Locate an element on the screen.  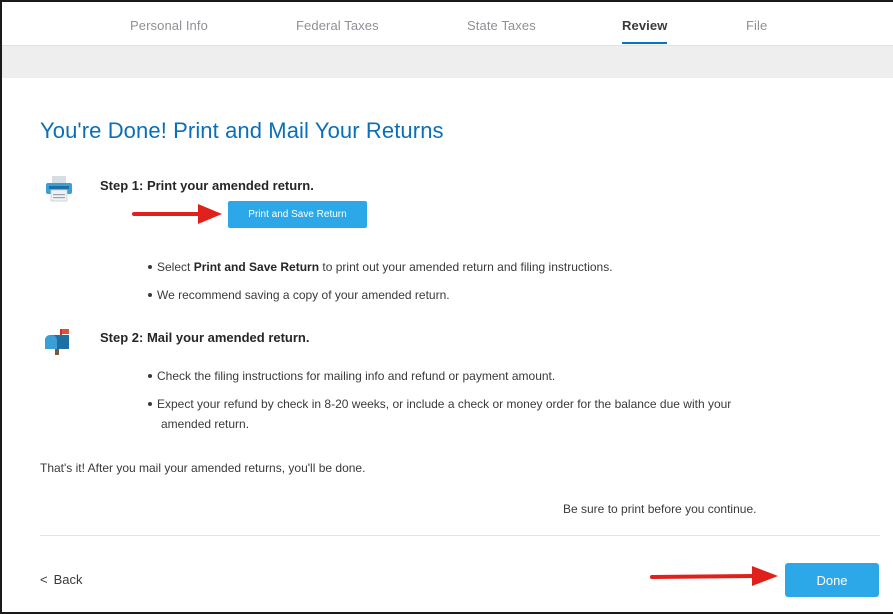
back-label: Back is located at coordinates (68, 579).